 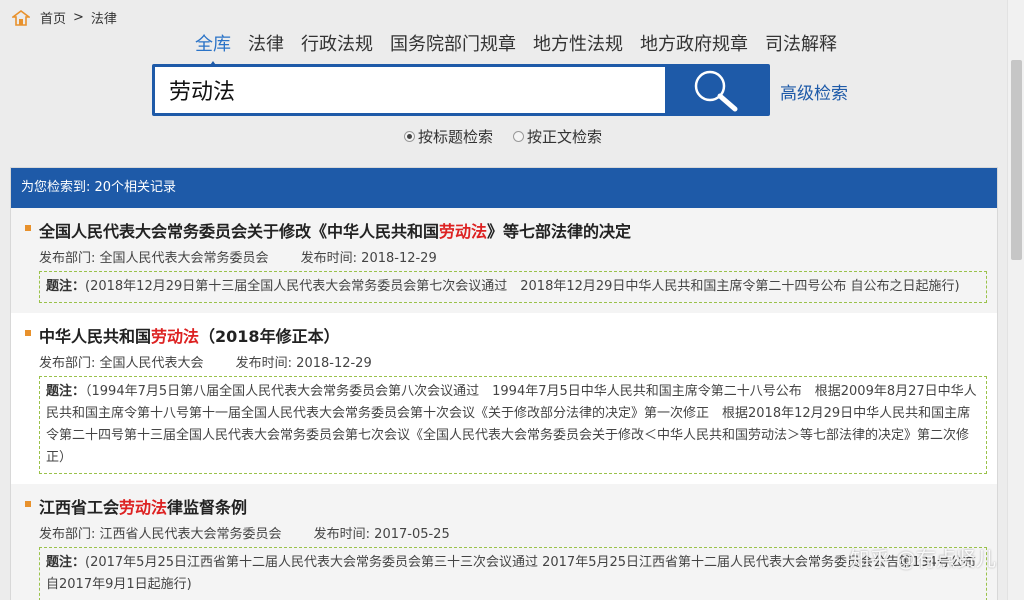 I want to click on breadcrumb-current: 法律, so click(x=104, y=17).